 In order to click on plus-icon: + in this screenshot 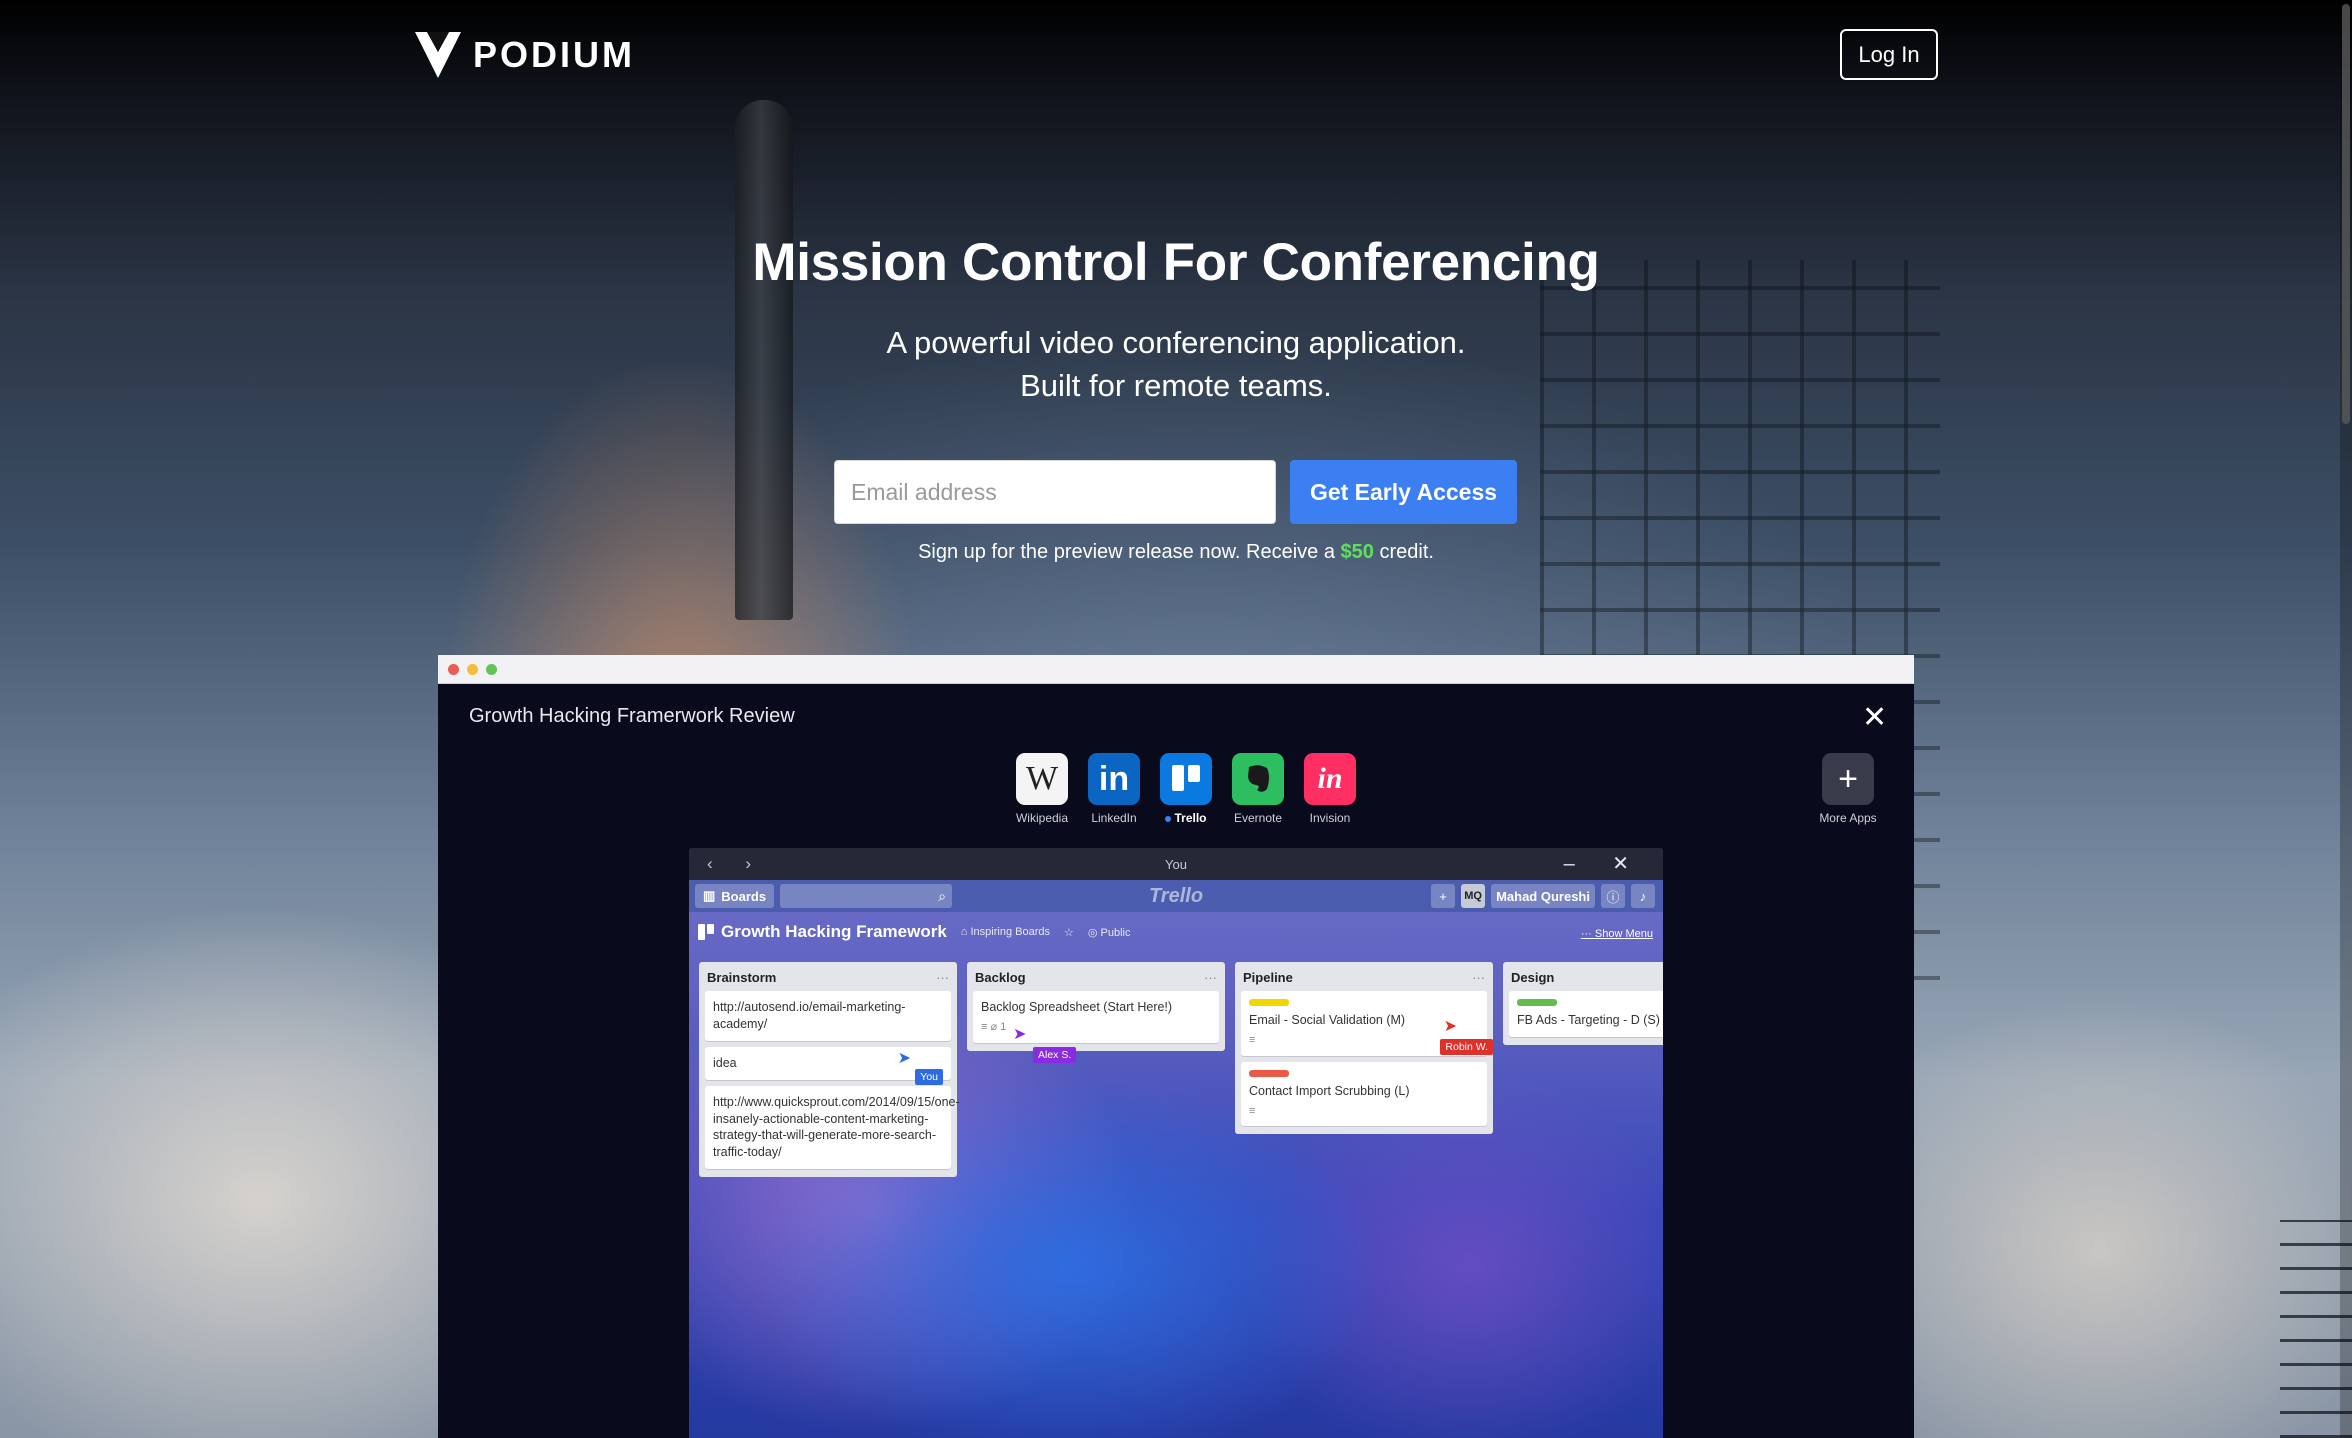, I will do `click(1848, 779)`.